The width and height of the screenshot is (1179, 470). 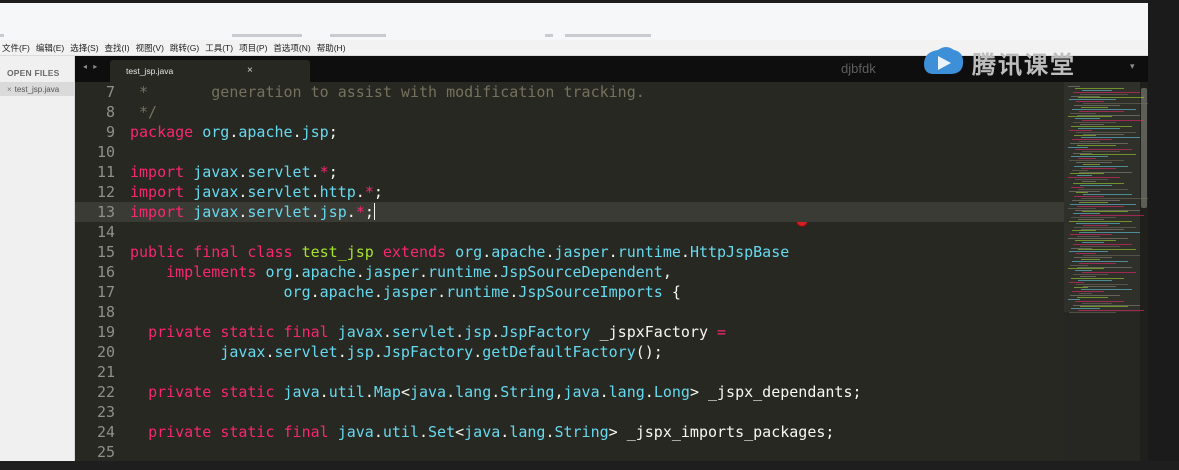 What do you see at coordinates (569, 152) in the screenshot?
I see `code-line: 10` at bounding box center [569, 152].